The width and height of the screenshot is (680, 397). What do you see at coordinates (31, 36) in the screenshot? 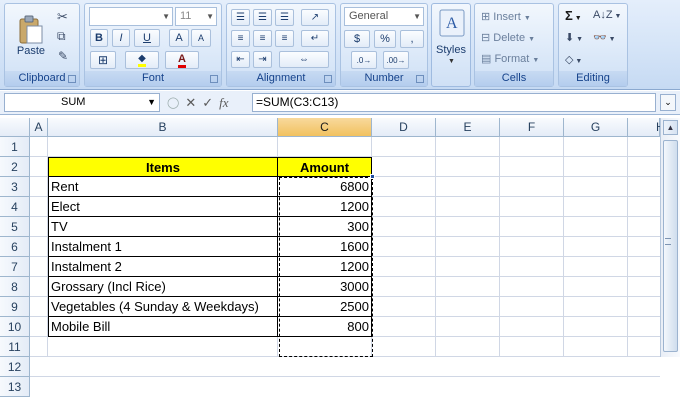
I see `paste-button: Paste` at bounding box center [31, 36].